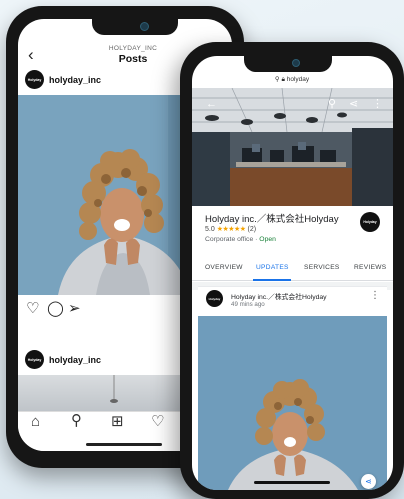  I want to click on comment-icon: ◯, so click(55, 308).